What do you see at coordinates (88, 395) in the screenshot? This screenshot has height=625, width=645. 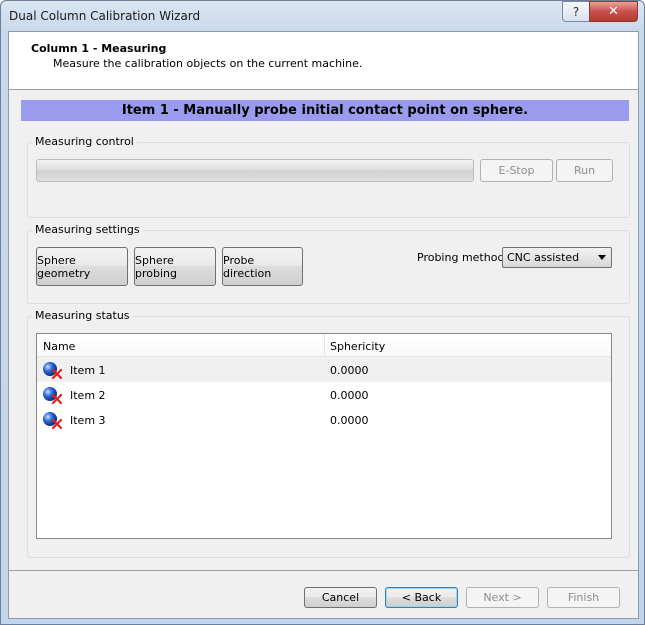 I see `item-name: Item 2` at bounding box center [88, 395].